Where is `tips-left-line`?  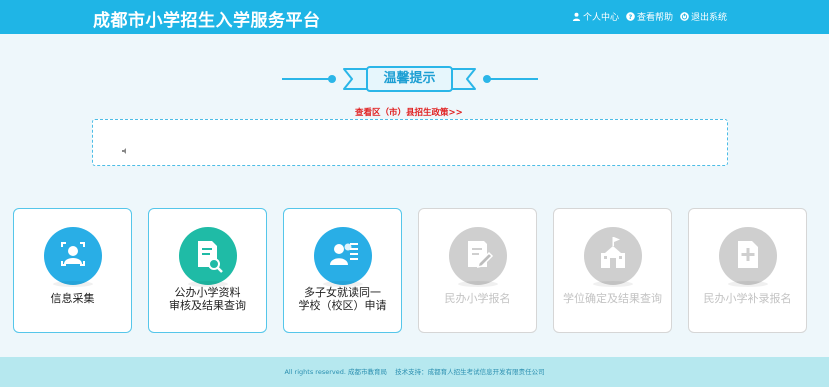
tips-left-line is located at coordinates (306, 79).